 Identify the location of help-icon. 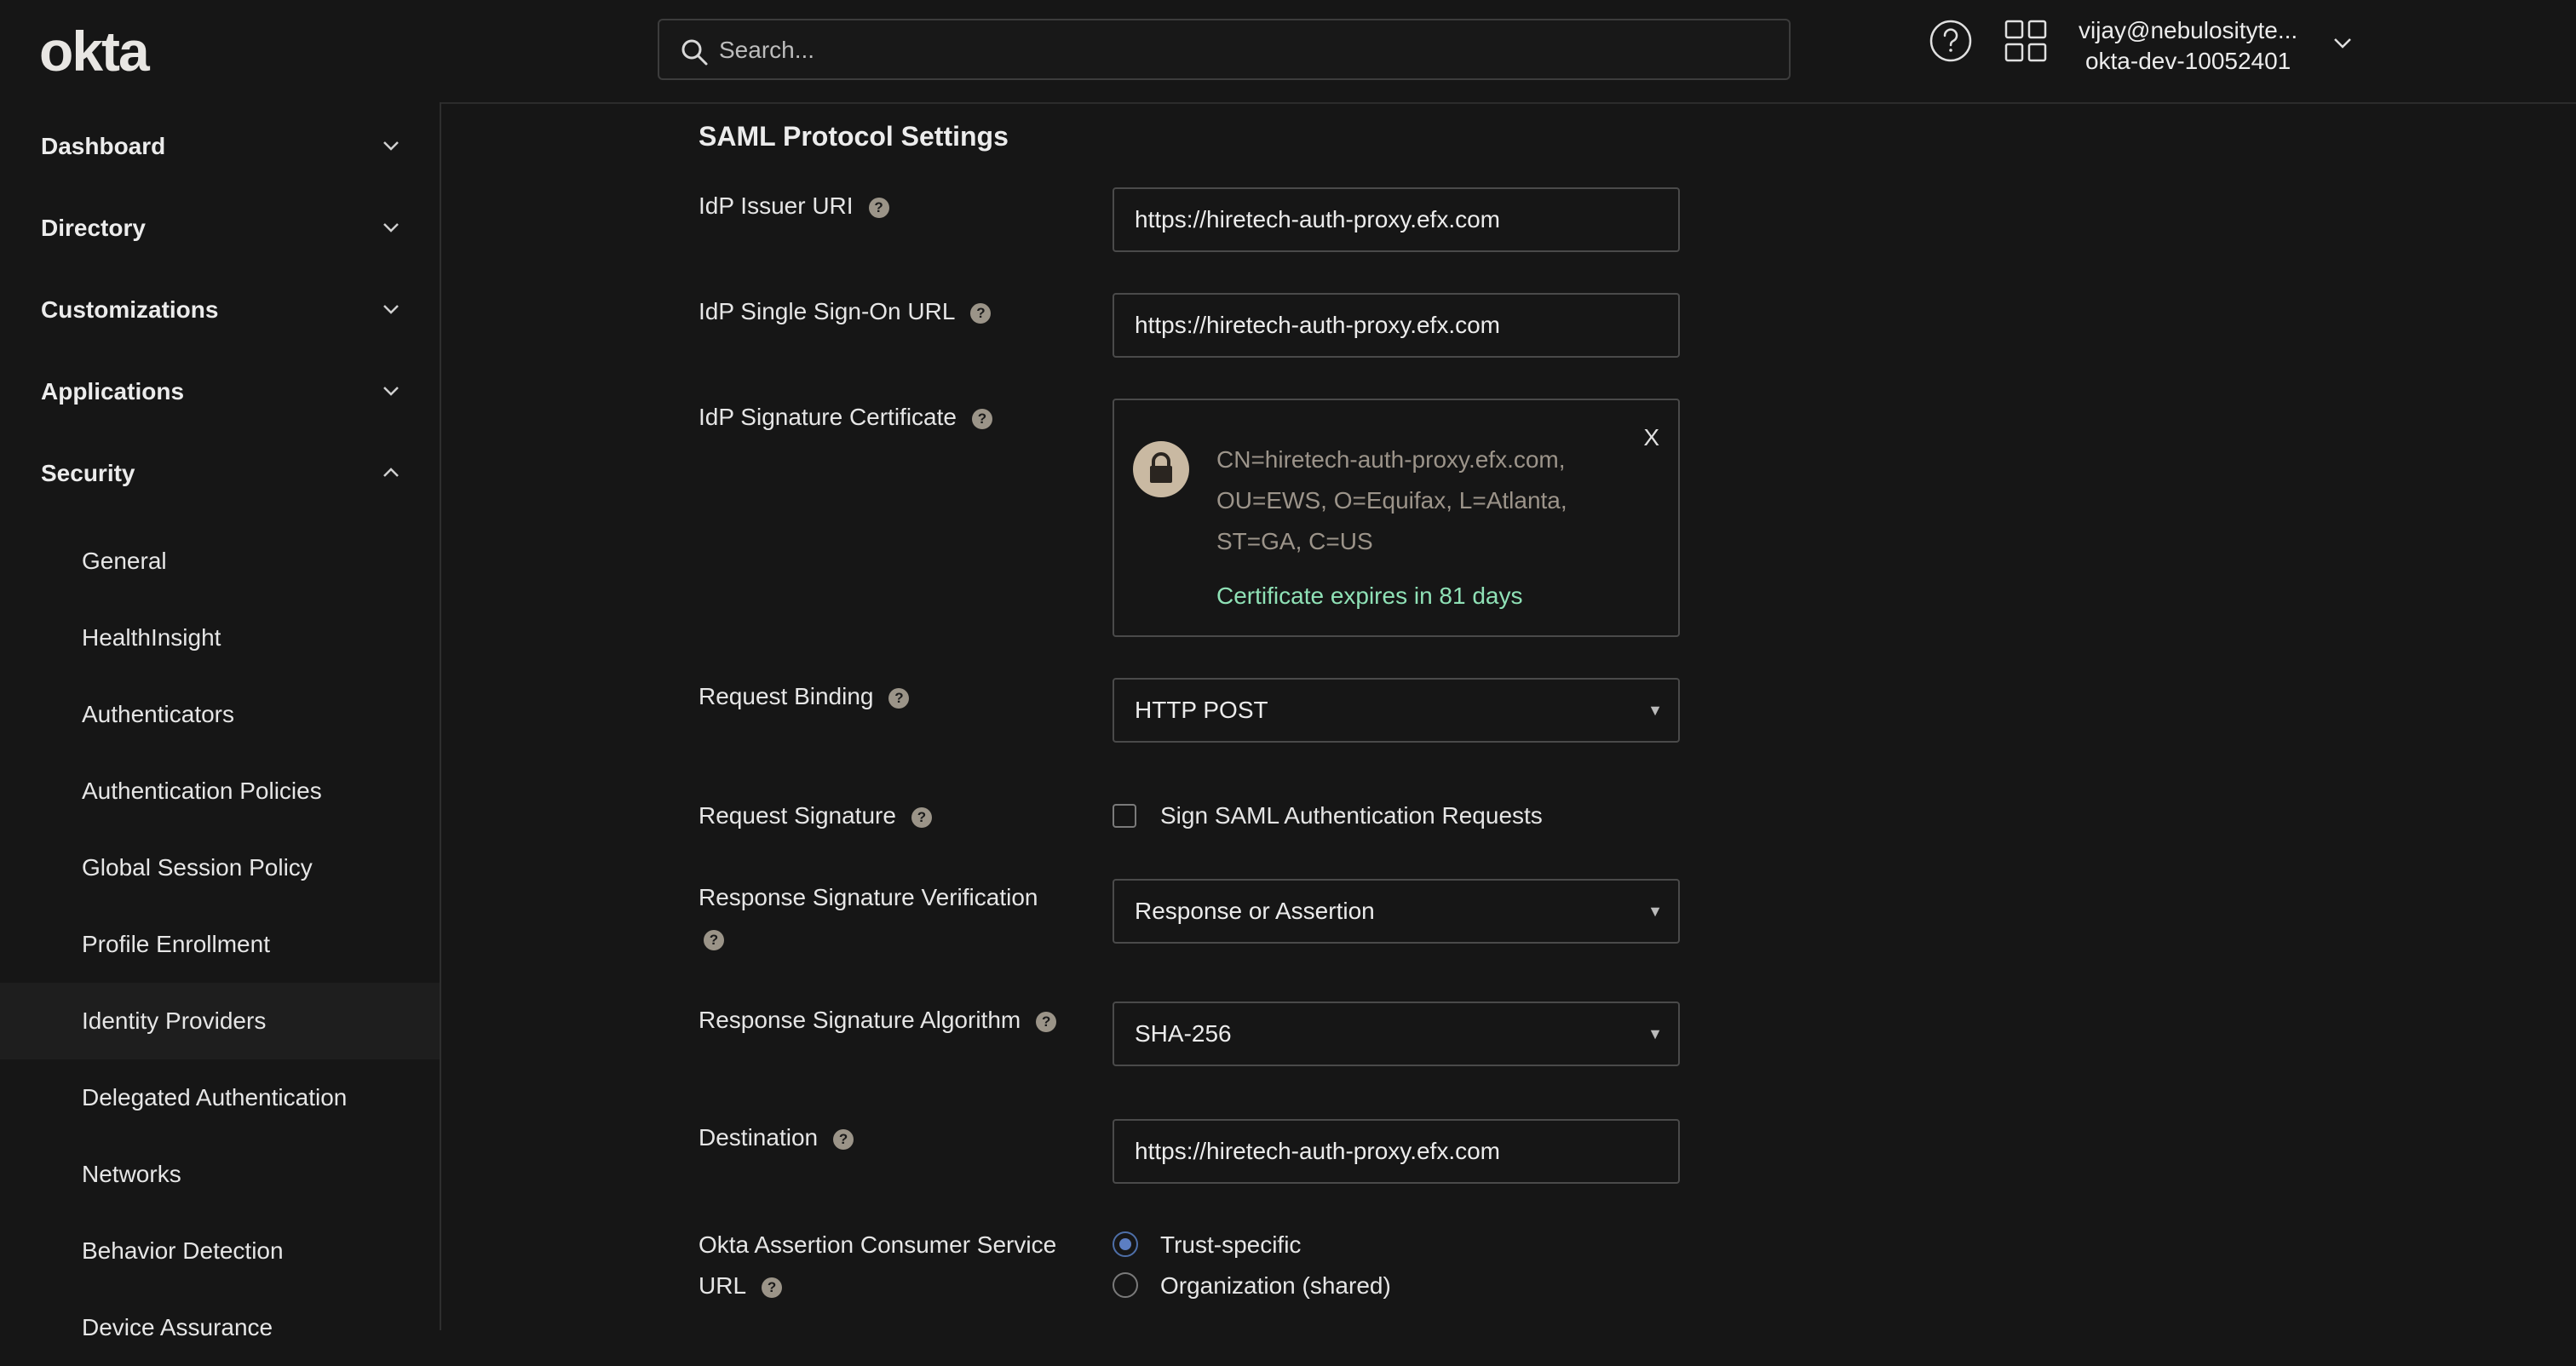
(1951, 41).